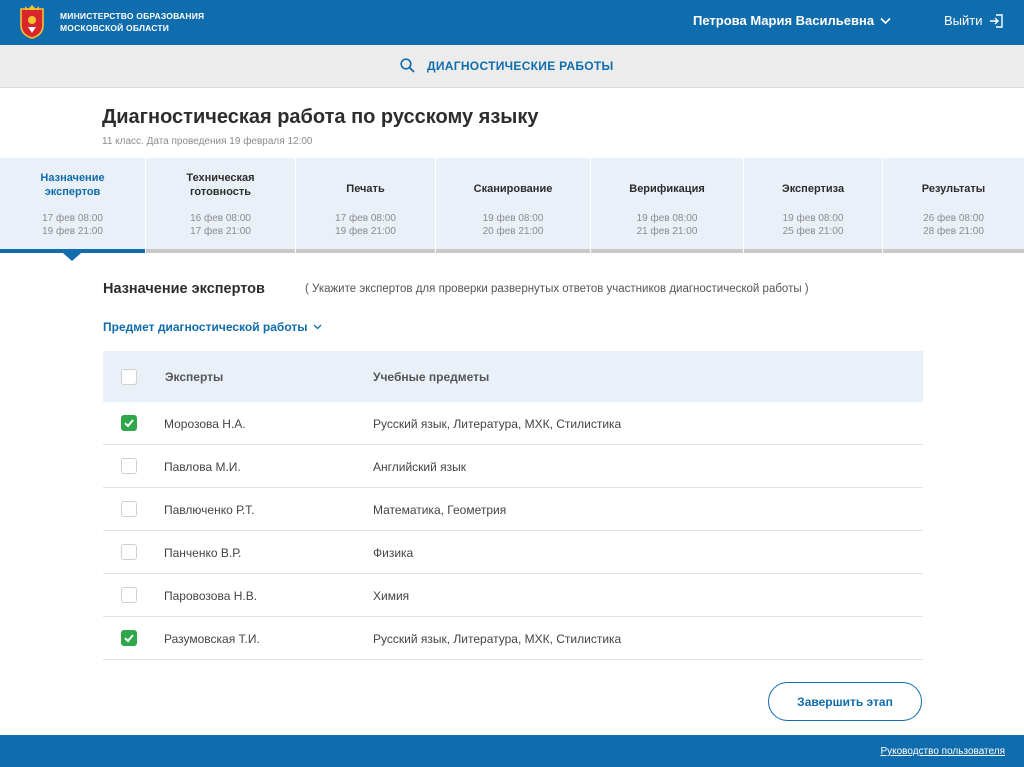 The width and height of the screenshot is (1024, 767). Describe the element at coordinates (513, 509) in the screenshot. I see `table-row: Павлюченко Р.Т. Математика, Геометрия` at that location.